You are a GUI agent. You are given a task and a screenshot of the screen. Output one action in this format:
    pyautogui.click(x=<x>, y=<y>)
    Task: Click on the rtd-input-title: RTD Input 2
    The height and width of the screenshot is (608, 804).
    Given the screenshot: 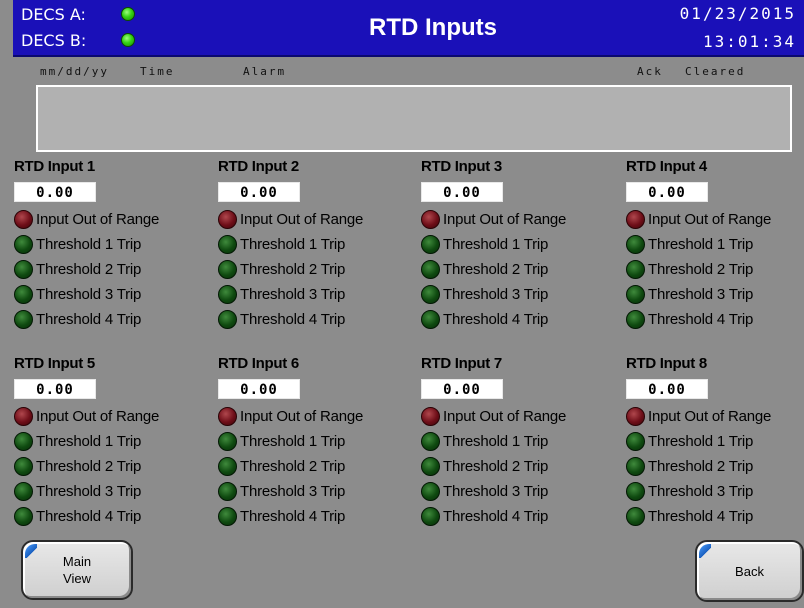 What is the action you would take?
    pyautogui.click(x=258, y=166)
    